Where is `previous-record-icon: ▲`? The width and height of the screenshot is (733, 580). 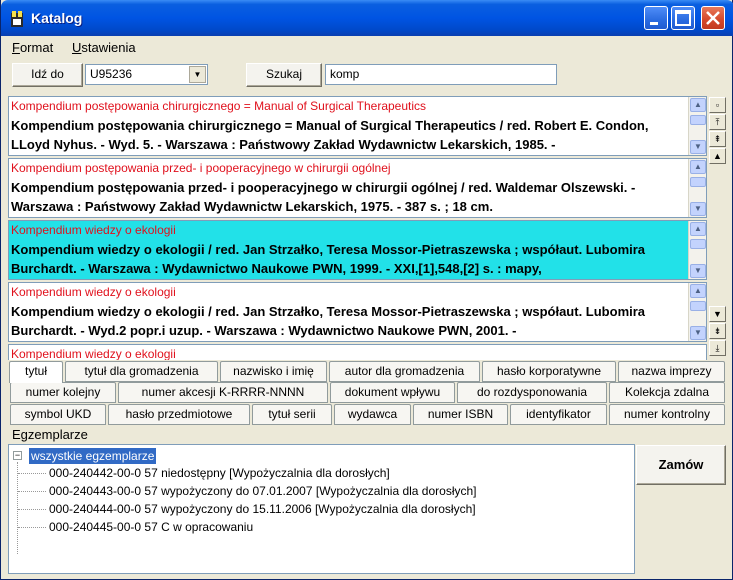 previous-record-icon: ▲ is located at coordinates (717, 156).